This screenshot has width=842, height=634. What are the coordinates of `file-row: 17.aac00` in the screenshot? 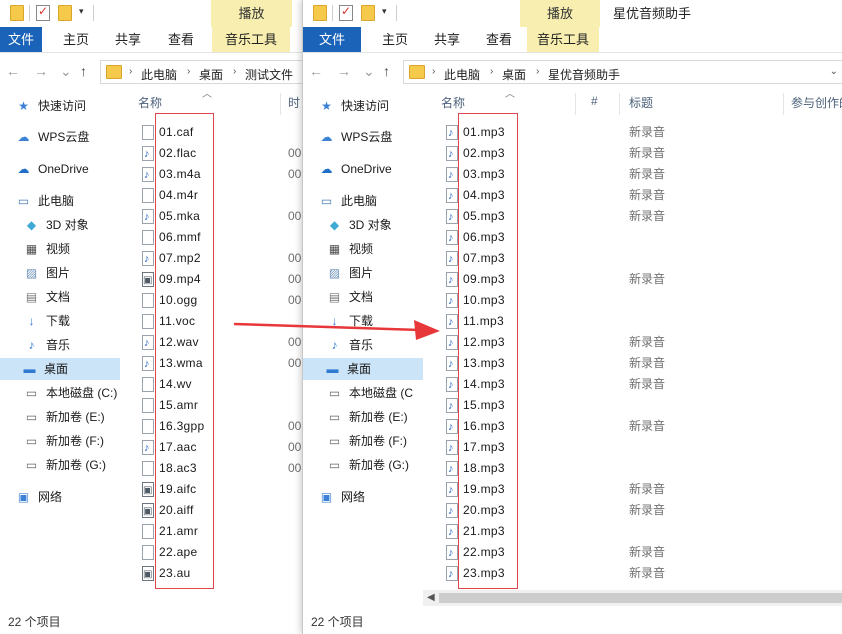 It's located at (216, 448).